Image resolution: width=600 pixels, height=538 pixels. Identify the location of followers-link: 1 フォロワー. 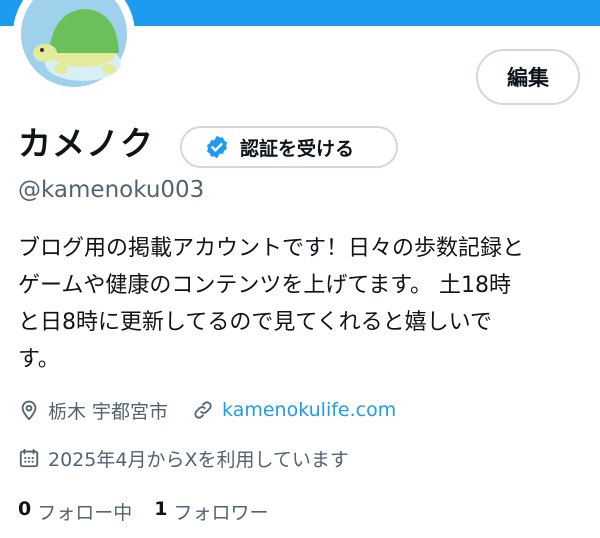
(211, 511).